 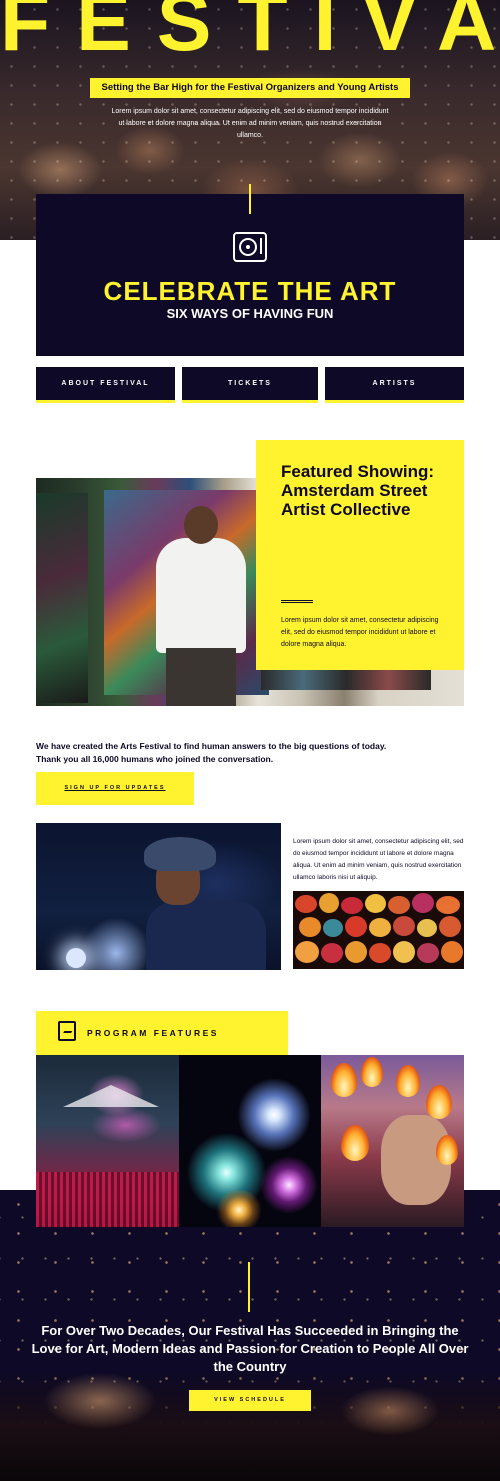 I want to click on celebrate-panel: CELEBRATE THE ART SIX WAYS OF HAVING FUN, so click(x=250, y=270).